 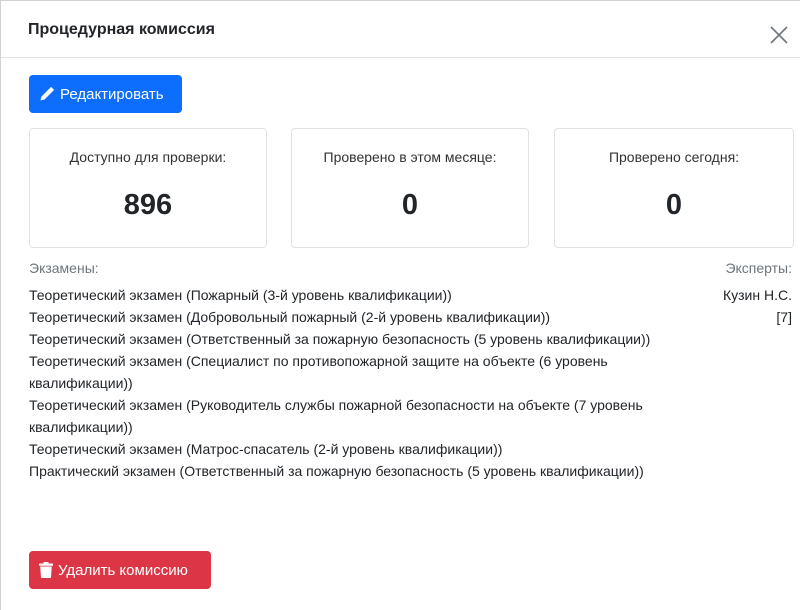 What do you see at coordinates (410, 205) in the screenshot?
I see `stat-value-month: 0` at bounding box center [410, 205].